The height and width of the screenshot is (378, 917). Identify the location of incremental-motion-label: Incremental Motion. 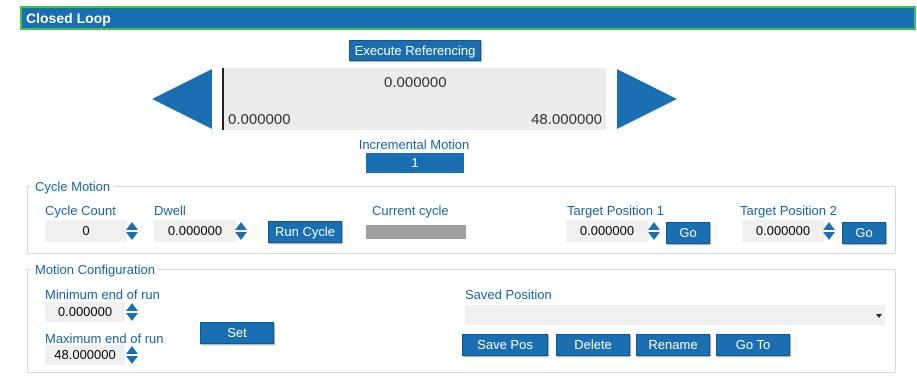
(414, 144).